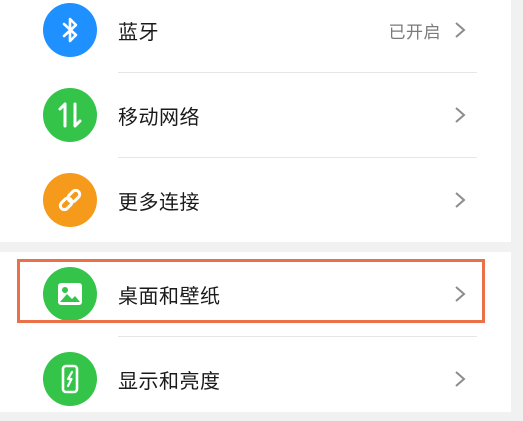 This screenshot has width=523, height=421. What do you see at coordinates (138, 31) in the screenshot?
I see `settings-item-label: 蓝牙` at bounding box center [138, 31].